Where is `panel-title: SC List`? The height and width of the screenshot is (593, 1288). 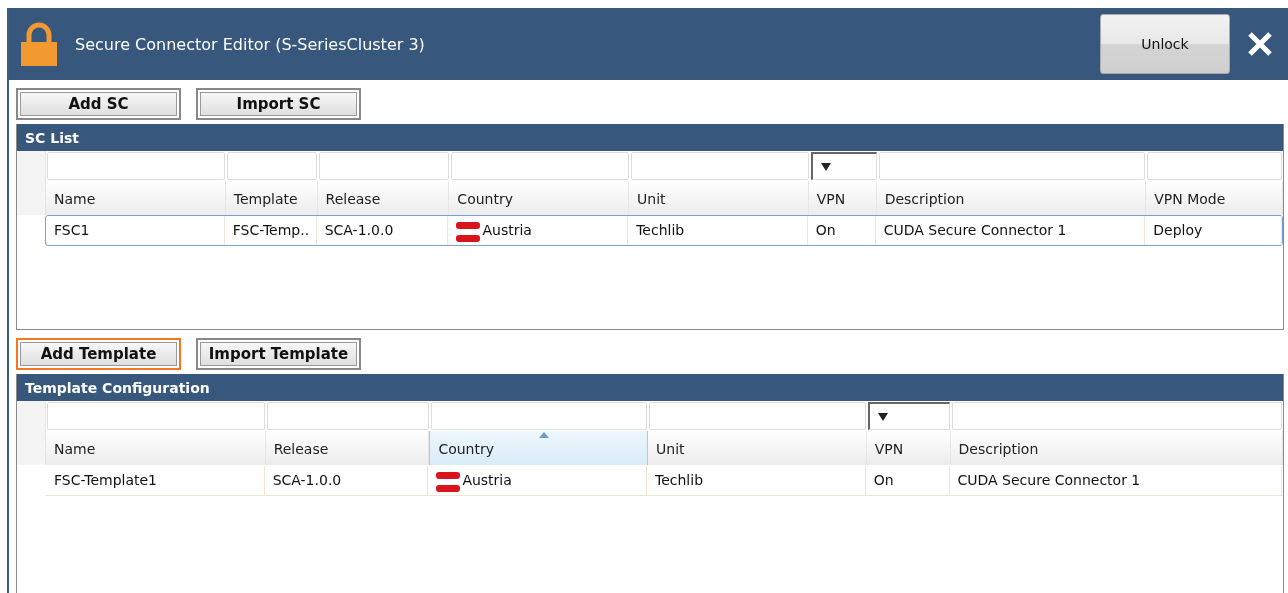
panel-title: SC List is located at coordinates (650, 137).